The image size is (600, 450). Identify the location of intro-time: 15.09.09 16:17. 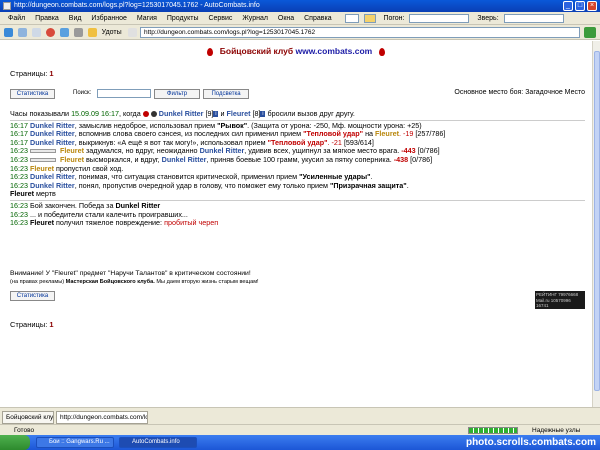
(95, 113).